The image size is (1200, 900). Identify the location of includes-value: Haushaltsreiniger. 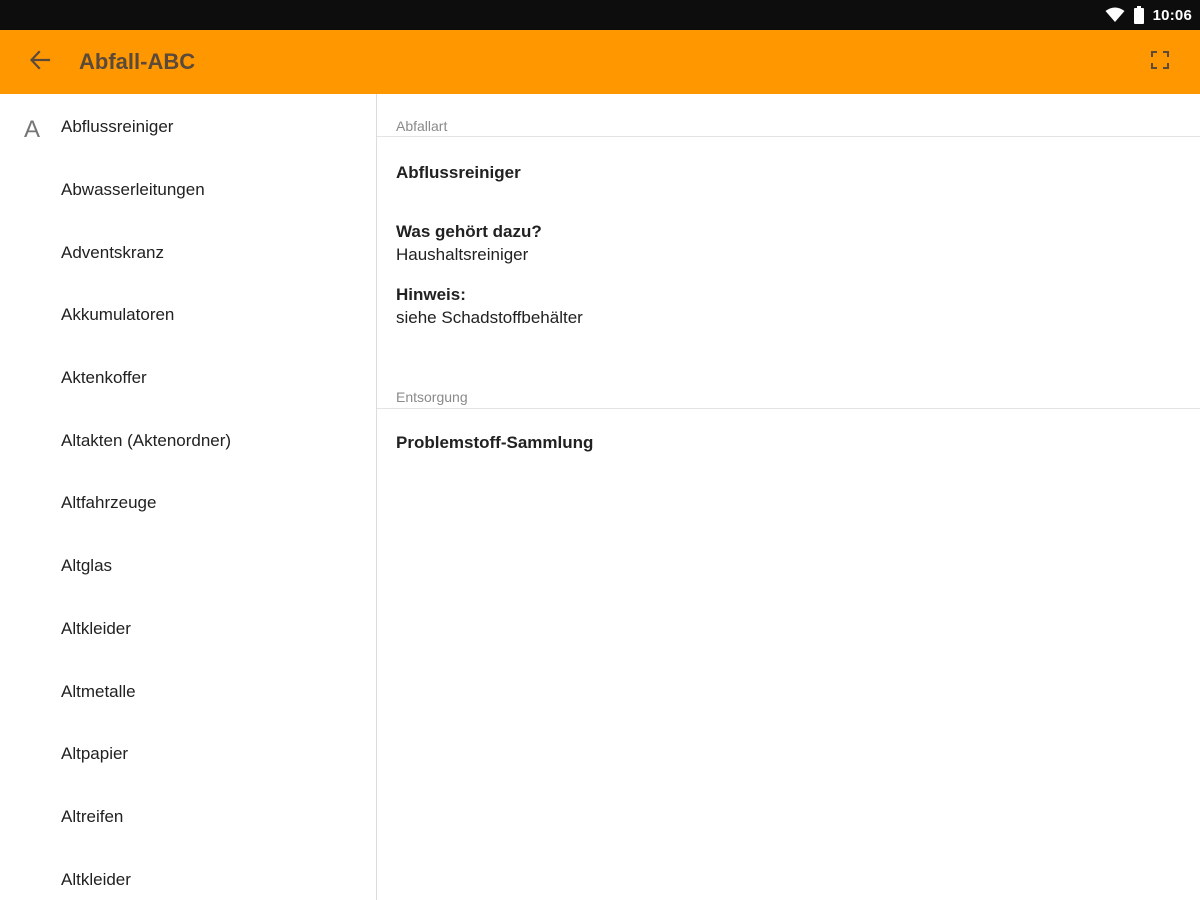
(462, 254).